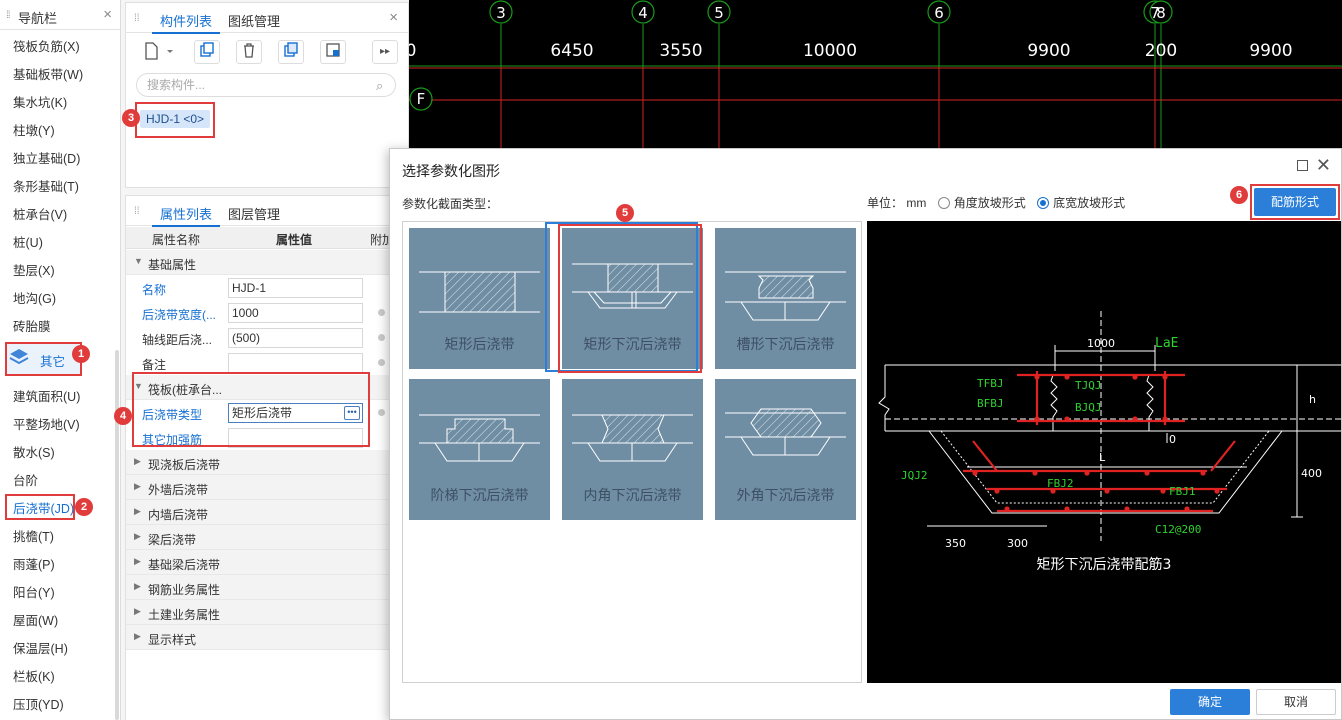 This screenshot has height=720, width=1342. Describe the element at coordinates (207, 52) in the screenshot. I see `copy-button` at that location.